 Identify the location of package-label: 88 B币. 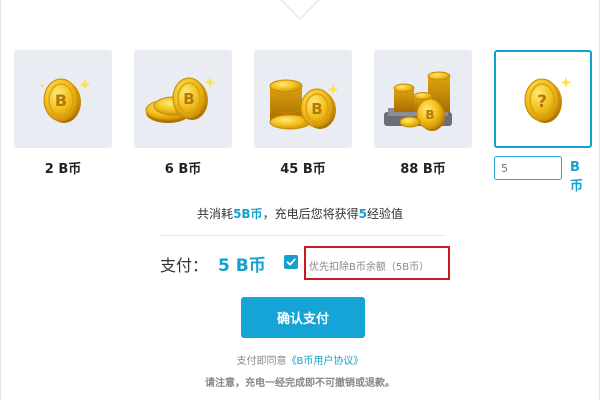
(423, 169).